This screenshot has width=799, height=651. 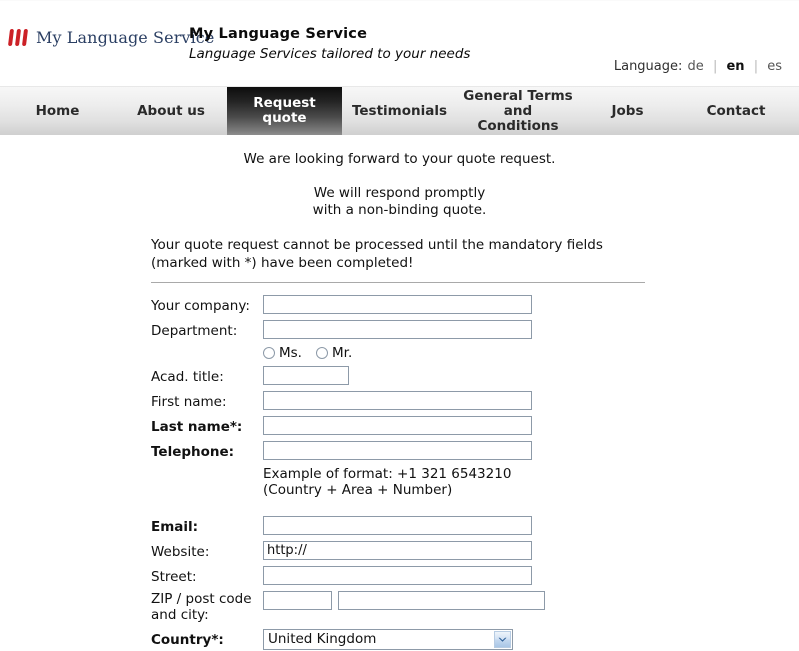 I want to click on brand-title: My Language Service, so click(x=278, y=34).